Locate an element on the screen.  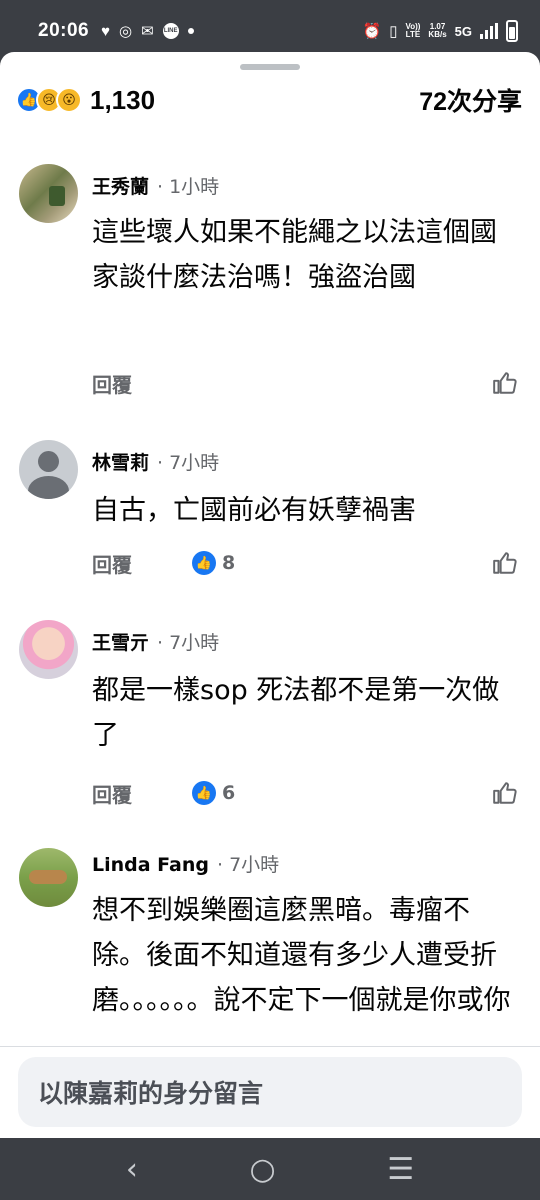
reaction-count: 1,130 is located at coordinates (123, 99).